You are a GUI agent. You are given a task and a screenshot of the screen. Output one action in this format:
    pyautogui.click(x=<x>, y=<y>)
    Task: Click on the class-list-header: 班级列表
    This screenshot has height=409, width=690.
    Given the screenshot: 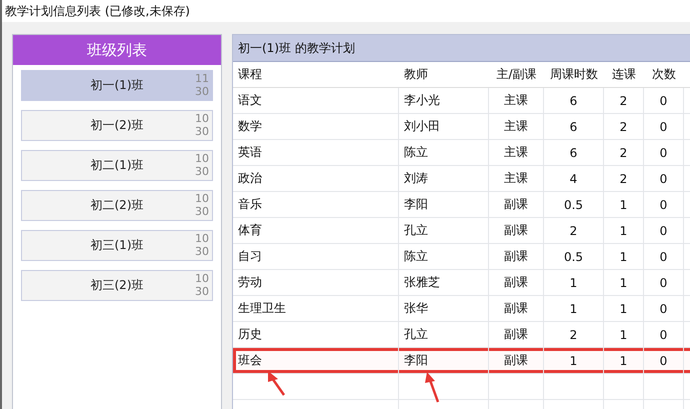 What is the action you would take?
    pyautogui.click(x=117, y=50)
    